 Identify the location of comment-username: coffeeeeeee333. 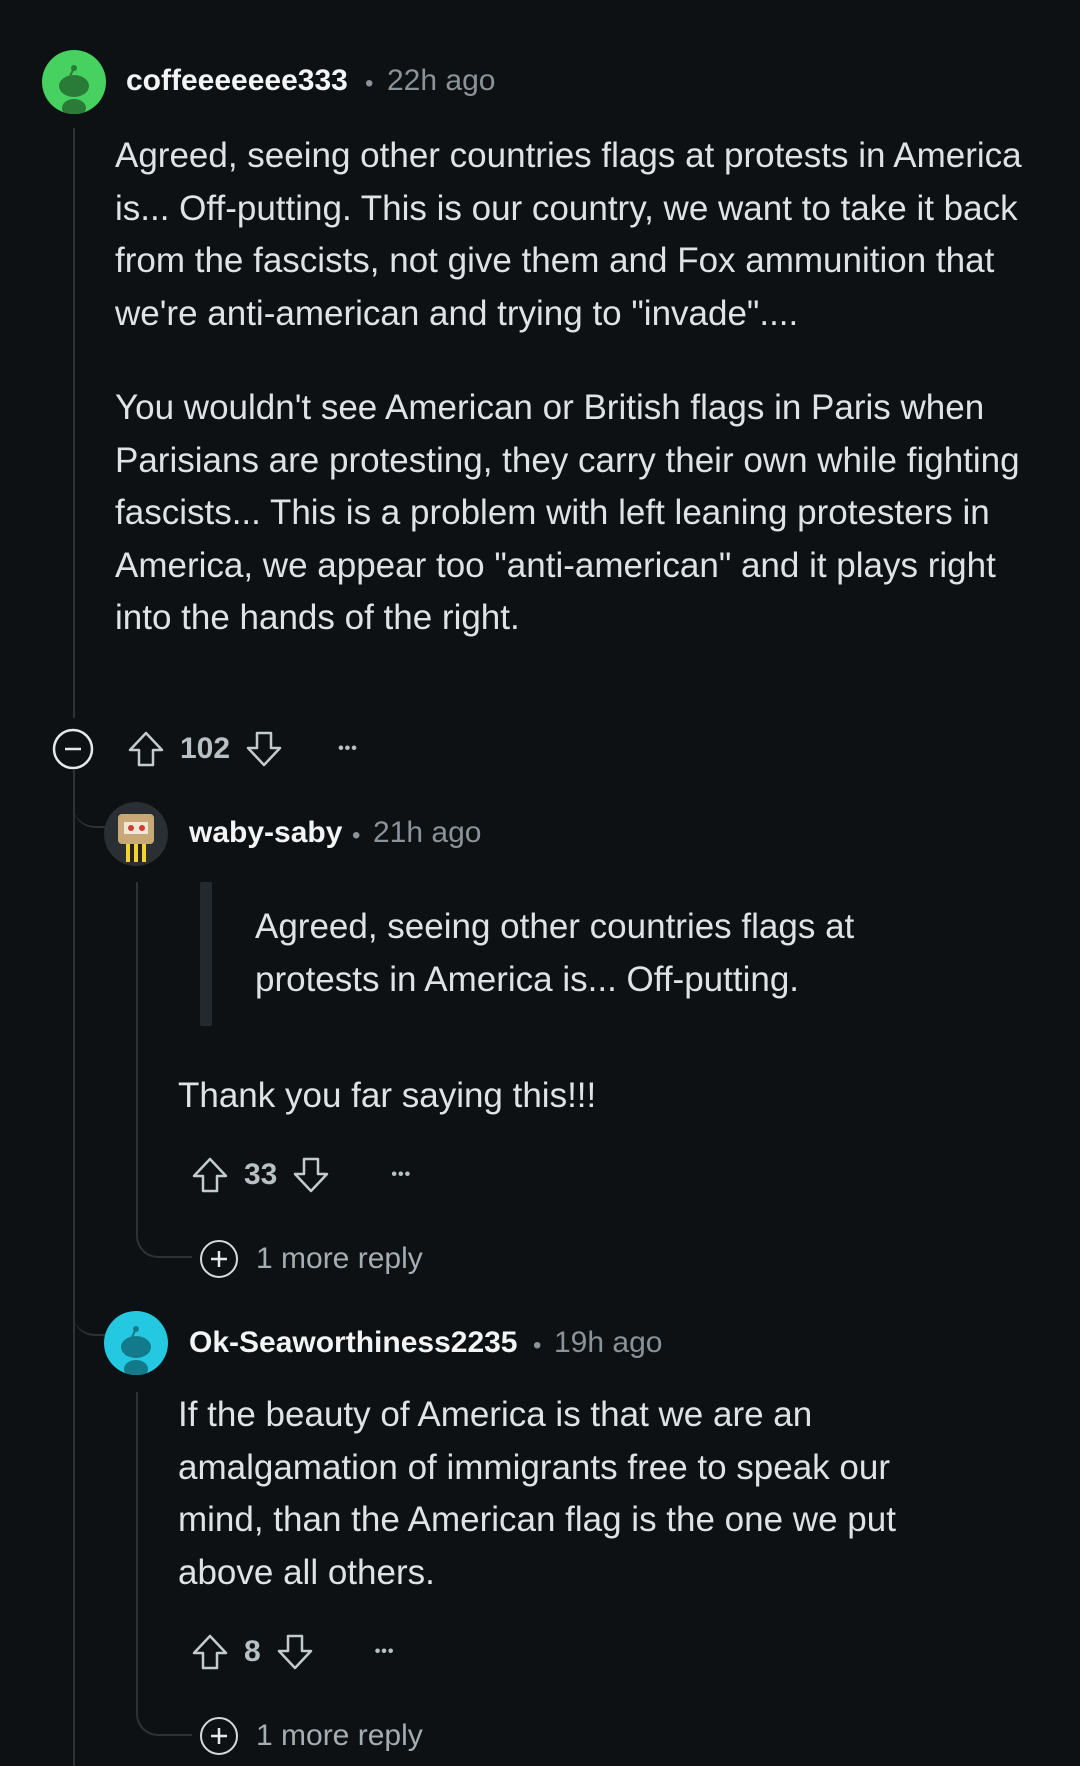
(237, 81).